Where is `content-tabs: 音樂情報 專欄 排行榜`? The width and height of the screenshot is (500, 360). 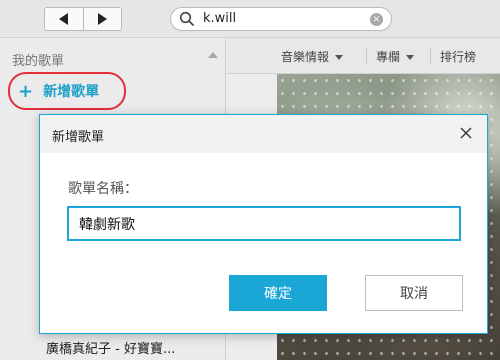
content-tabs: 音樂情報 專欄 排行榜 is located at coordinates (363, 56).